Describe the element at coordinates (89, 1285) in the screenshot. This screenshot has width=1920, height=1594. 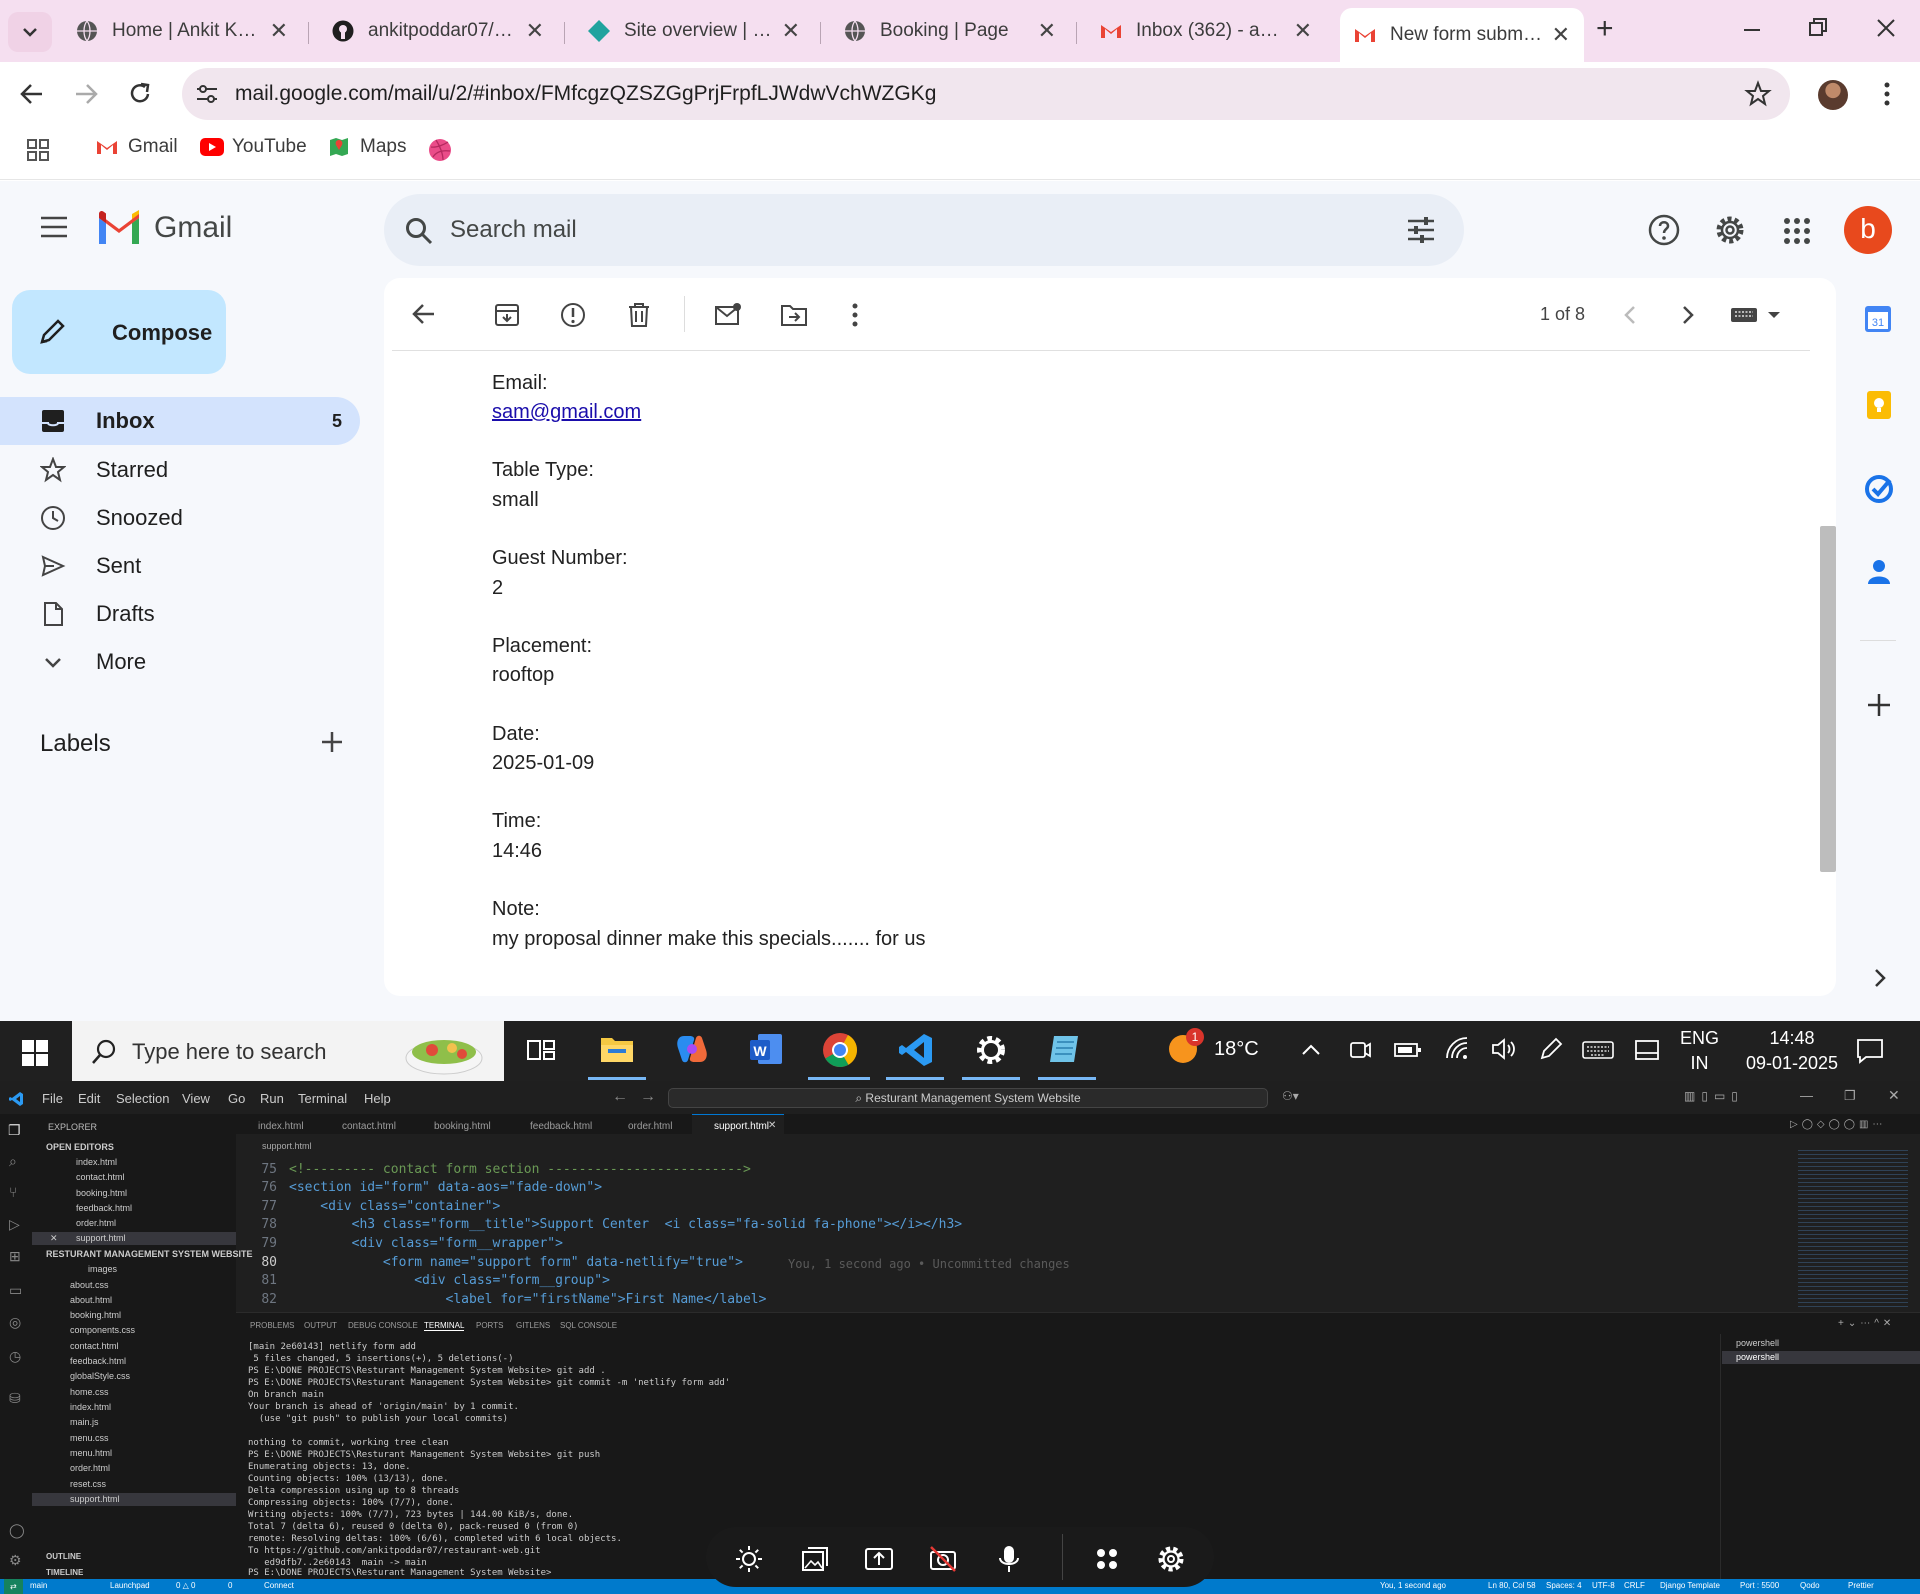
I see `file-item: about.css` at that location.